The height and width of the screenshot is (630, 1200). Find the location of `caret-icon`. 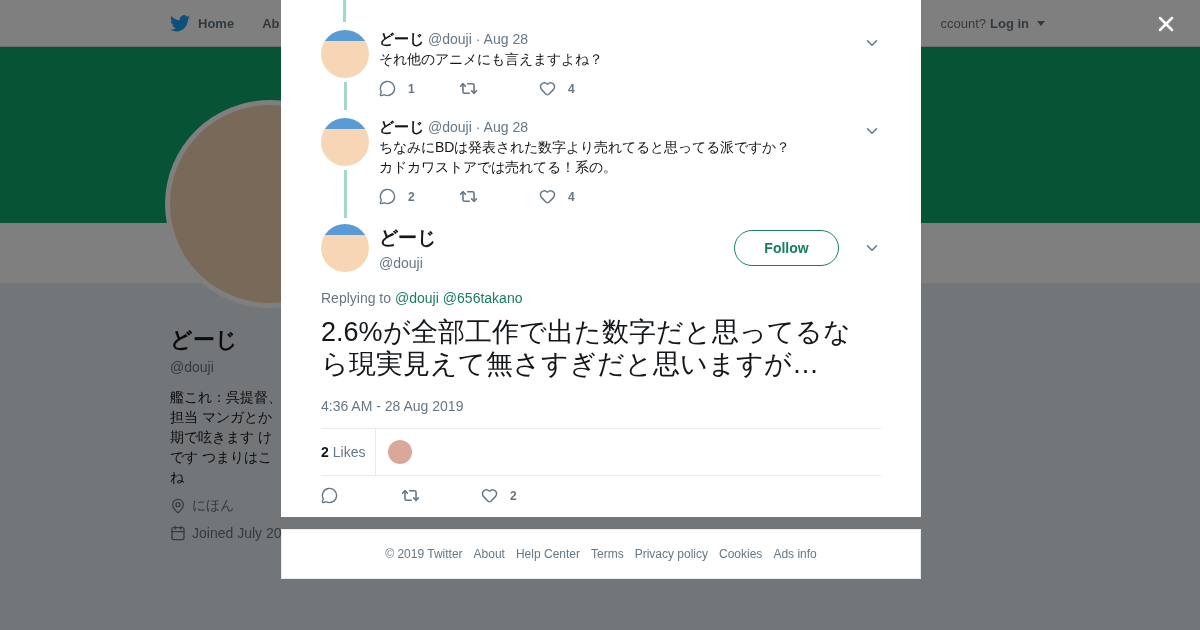

caret-icon is located at coordinates (1041, 23).